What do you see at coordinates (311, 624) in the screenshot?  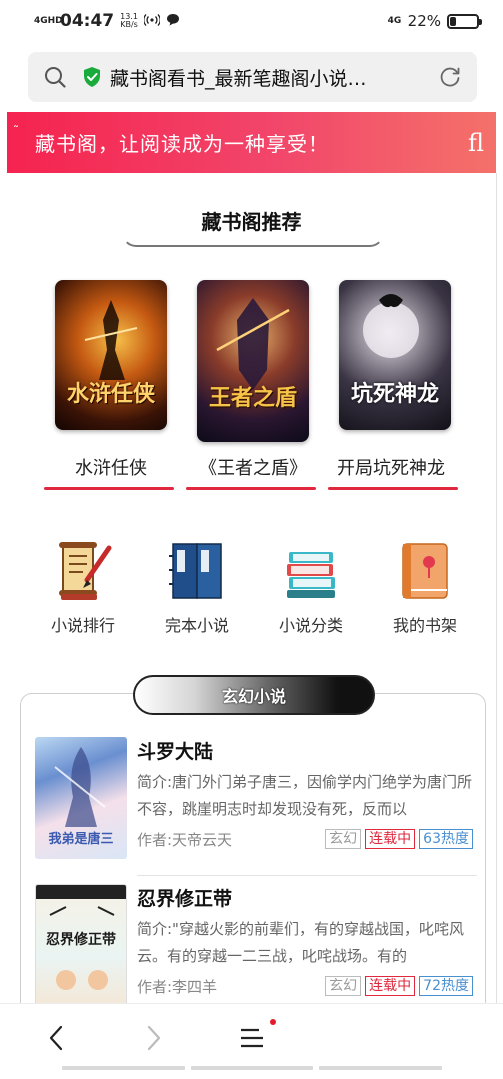 I see `nav-categories-label: 小说分类` at bounding box center [311, 624].